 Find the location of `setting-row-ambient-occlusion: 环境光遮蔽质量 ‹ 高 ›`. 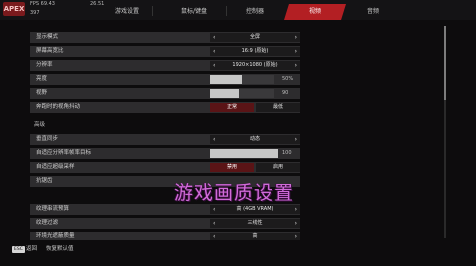

setting-row-ambient-occlusion: 环境光遮蔽质量 ‹ 高 › is located at coordinates (165, 236).